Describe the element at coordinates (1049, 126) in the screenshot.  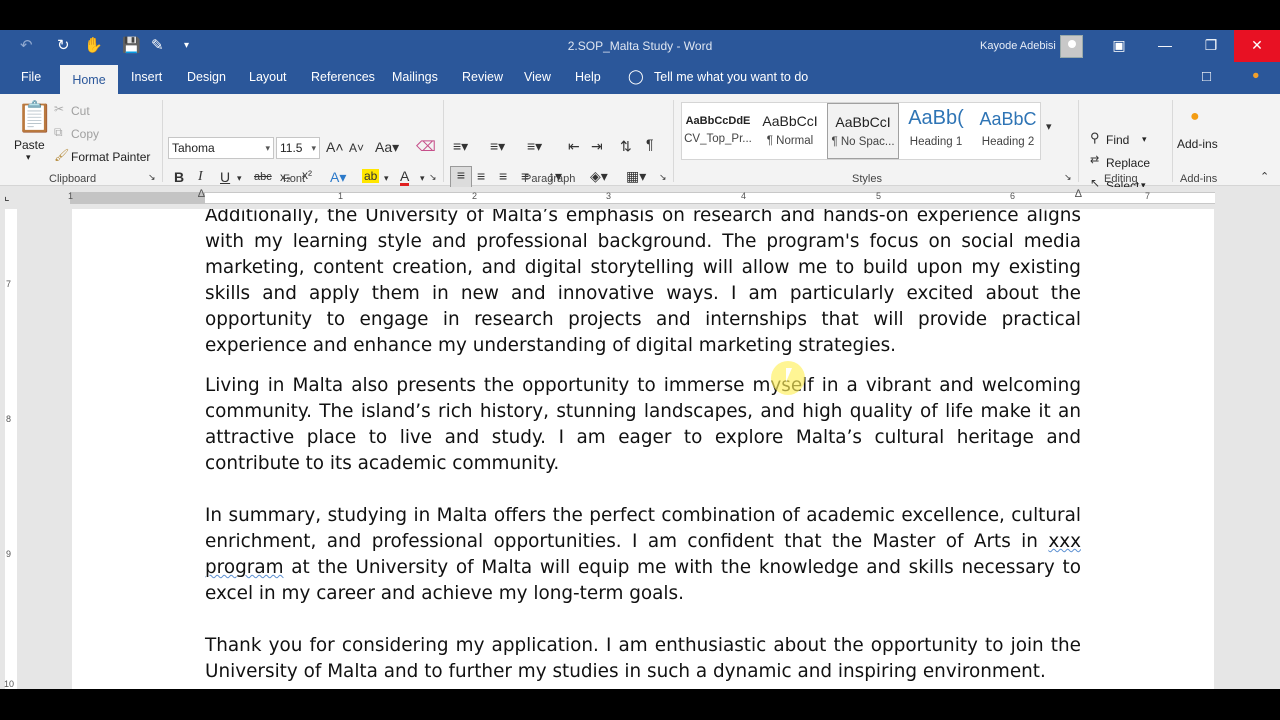
I see `styles-more-icon: ▾` at that location.